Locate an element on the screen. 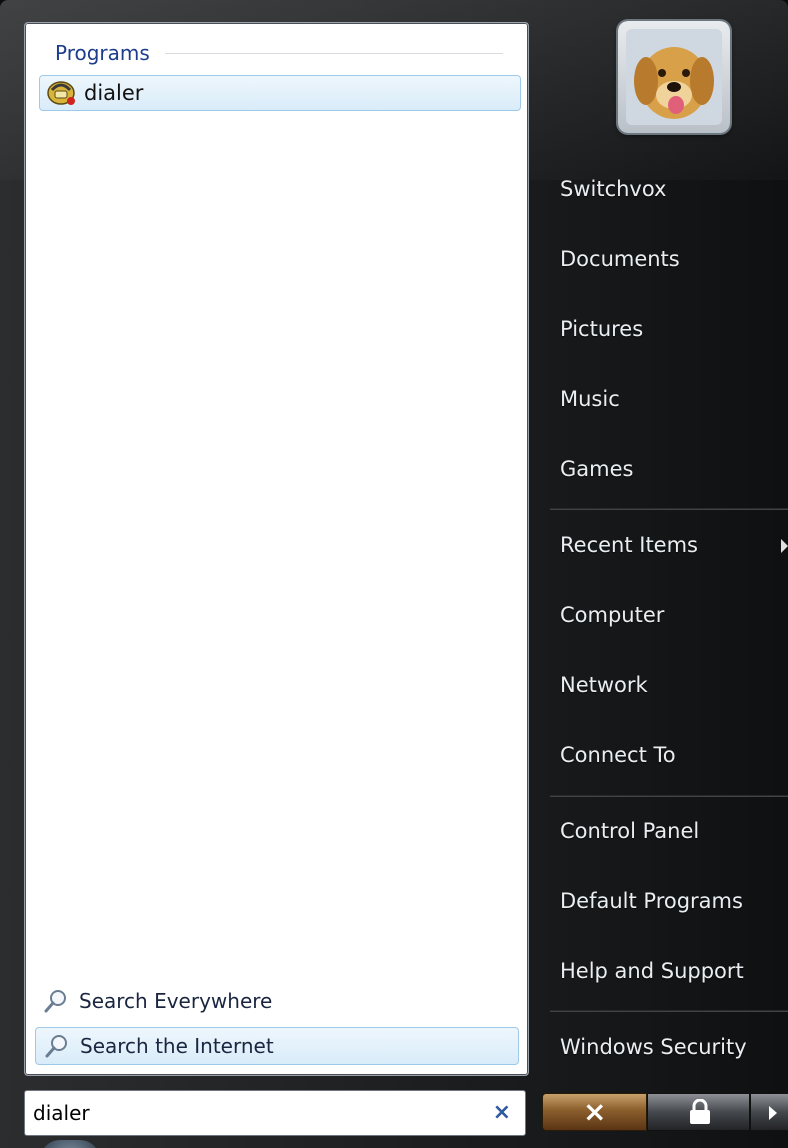 Image resolution: width=788 pixels, height=1148 pixels. search-input is located at coordinates (253, 1113).